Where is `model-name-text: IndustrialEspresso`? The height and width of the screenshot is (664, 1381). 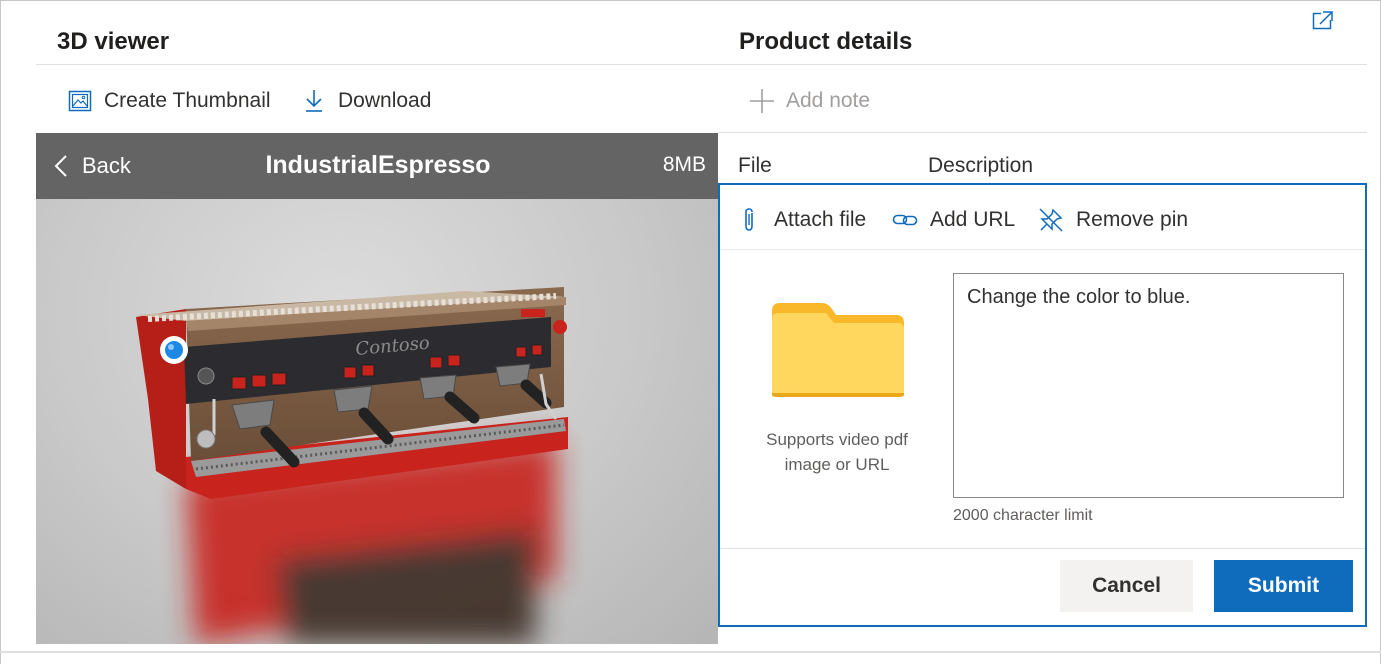
model-name-text: IndustrialEspresso is located at coordinates (378, 165).